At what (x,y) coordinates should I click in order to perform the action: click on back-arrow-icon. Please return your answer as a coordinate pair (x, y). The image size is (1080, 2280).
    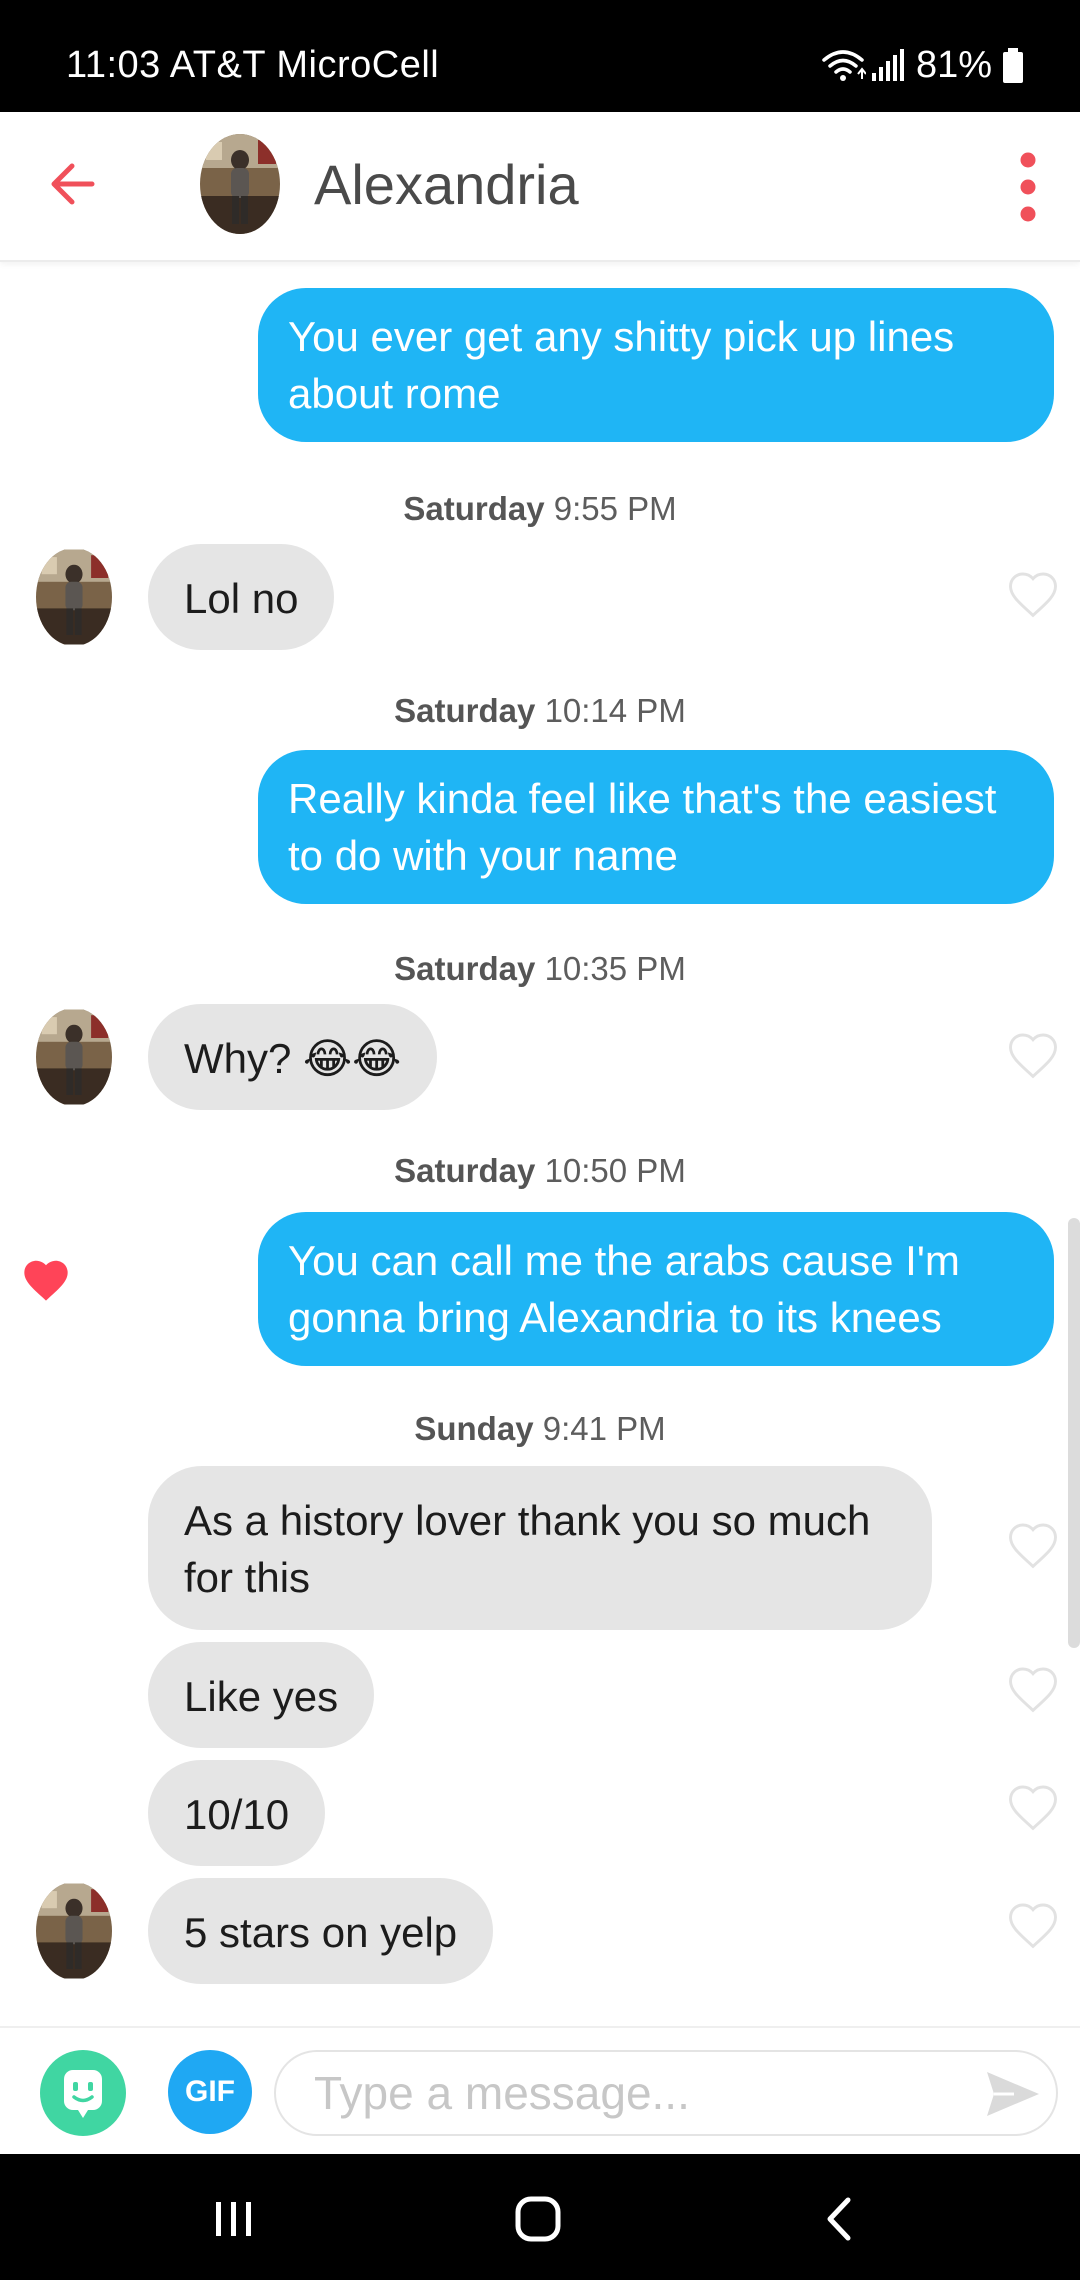
    Looking at the image, I should click on (74, 184).